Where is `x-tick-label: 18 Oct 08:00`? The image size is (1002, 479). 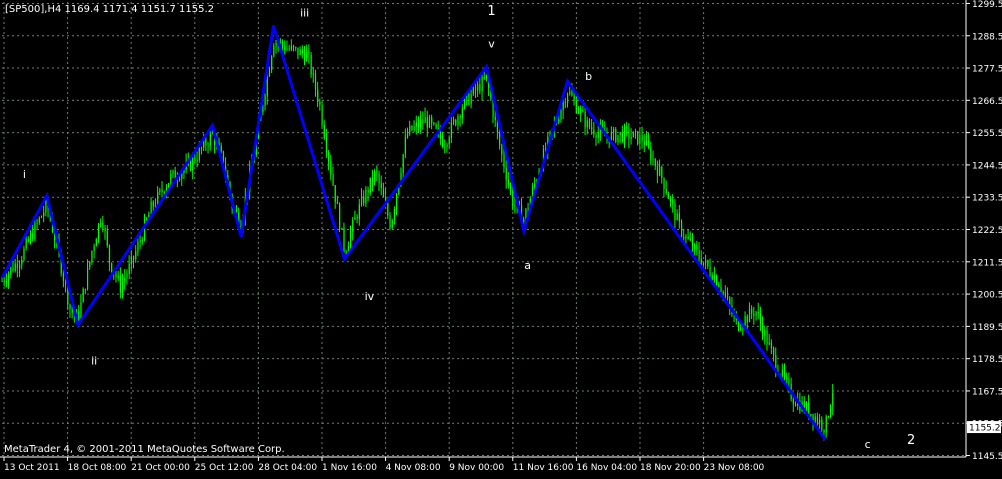 x-tick-label: 18 Oct 08:00 is located at coordinates (97, 468).